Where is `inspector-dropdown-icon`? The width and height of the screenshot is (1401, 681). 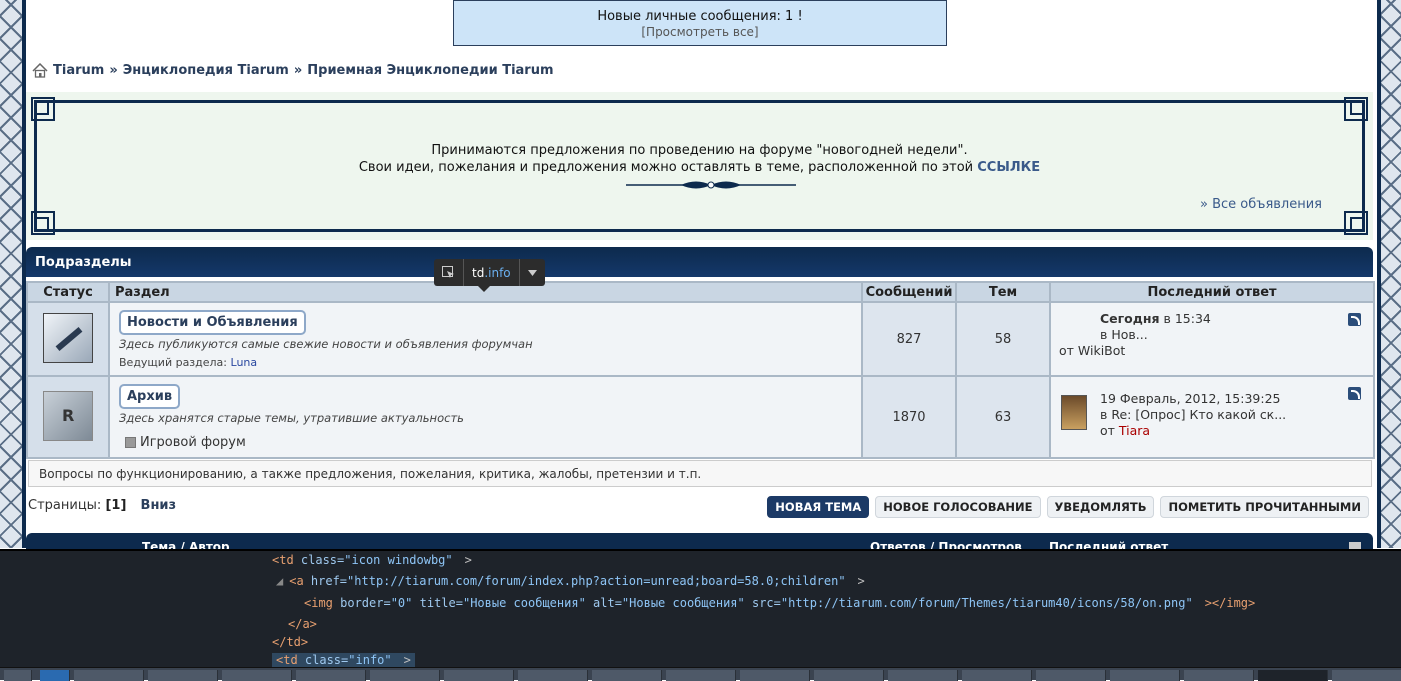 inspector-dropdown-icon is located at coordinates (532, 272).